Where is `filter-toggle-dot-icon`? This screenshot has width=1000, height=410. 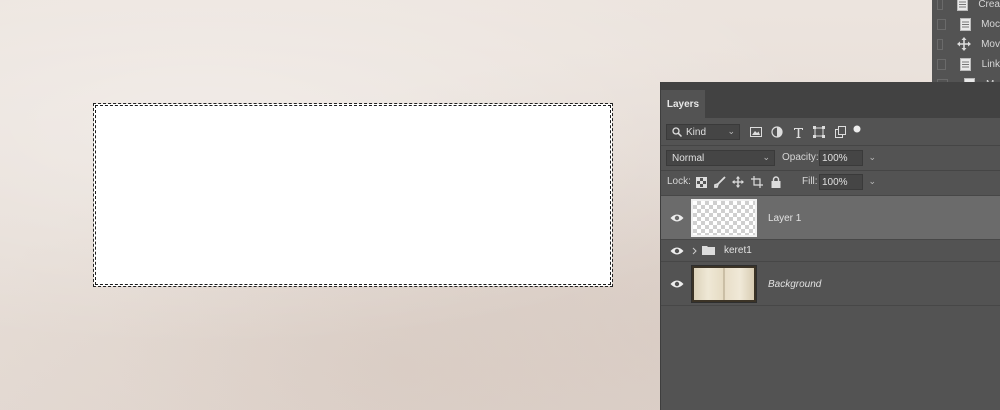 filter-toggle-dot-icon is located at coordinates (857, 129).